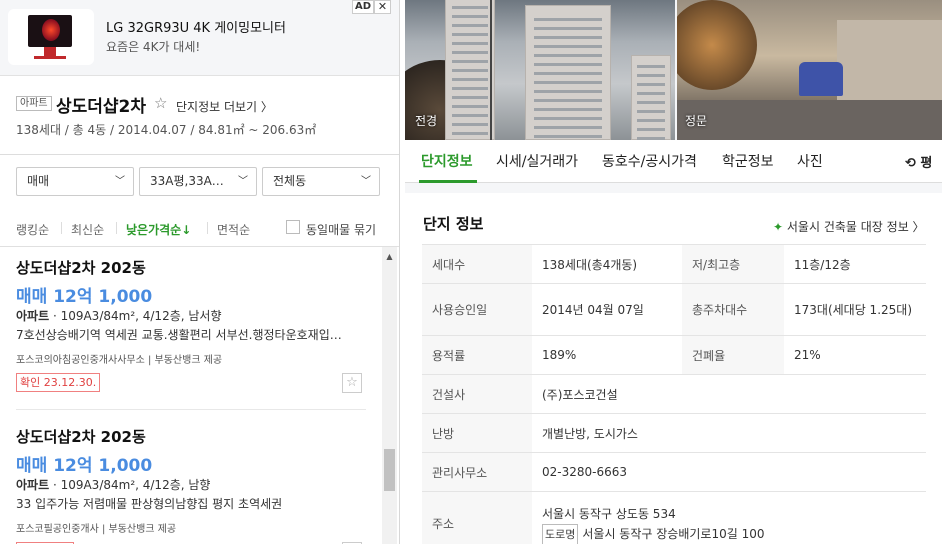  Describe the element at coordinates (160, 103) in the screenshot. I see `favorite-star-icon: ☆` at that location.